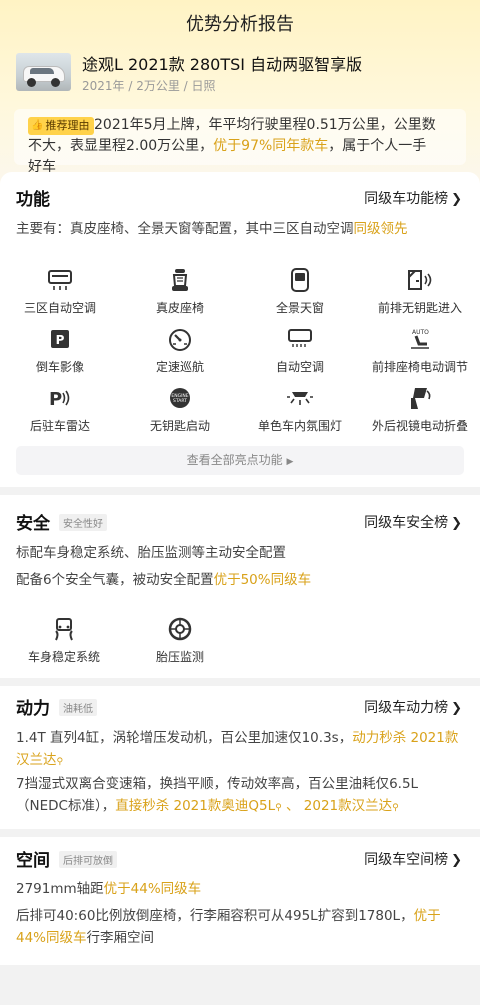  I want to click on feature-ambient-light: 单色车内氛围灯, so click(300, 409).